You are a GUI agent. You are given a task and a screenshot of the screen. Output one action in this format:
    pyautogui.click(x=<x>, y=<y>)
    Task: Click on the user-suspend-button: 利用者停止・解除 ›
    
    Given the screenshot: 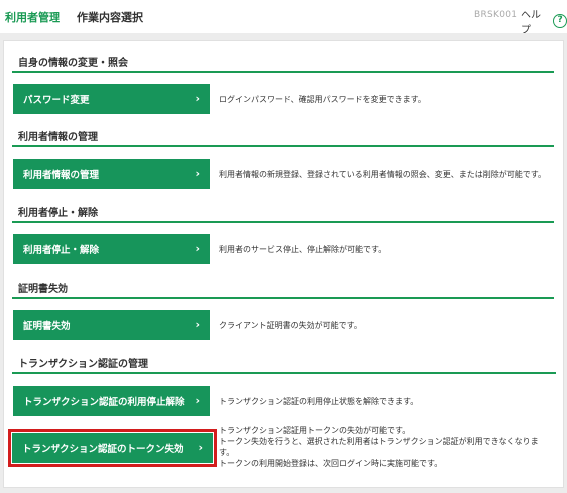 What is the action you would take?
    pyautogui.click(x=111, y=249)
    